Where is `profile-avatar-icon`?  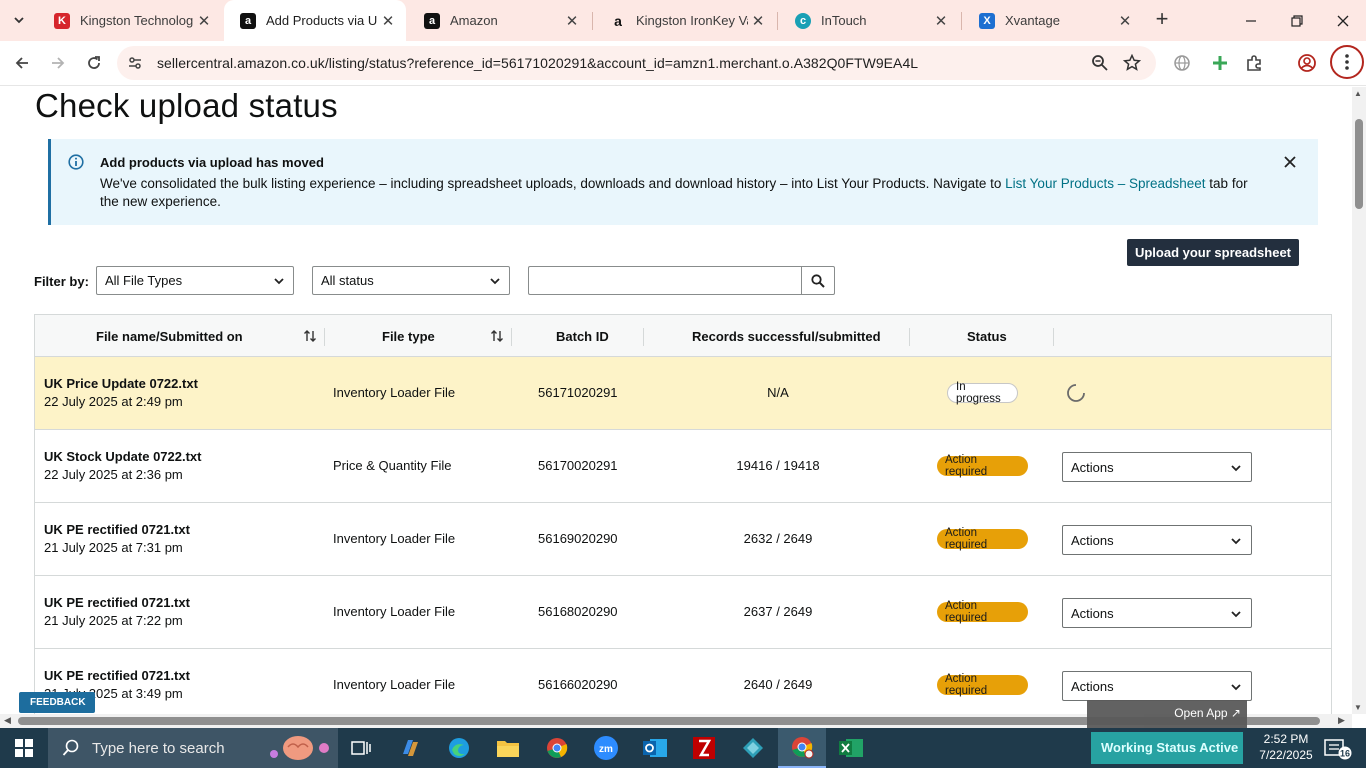 profile-avatar-icon is located at coordinates (1307, 63).